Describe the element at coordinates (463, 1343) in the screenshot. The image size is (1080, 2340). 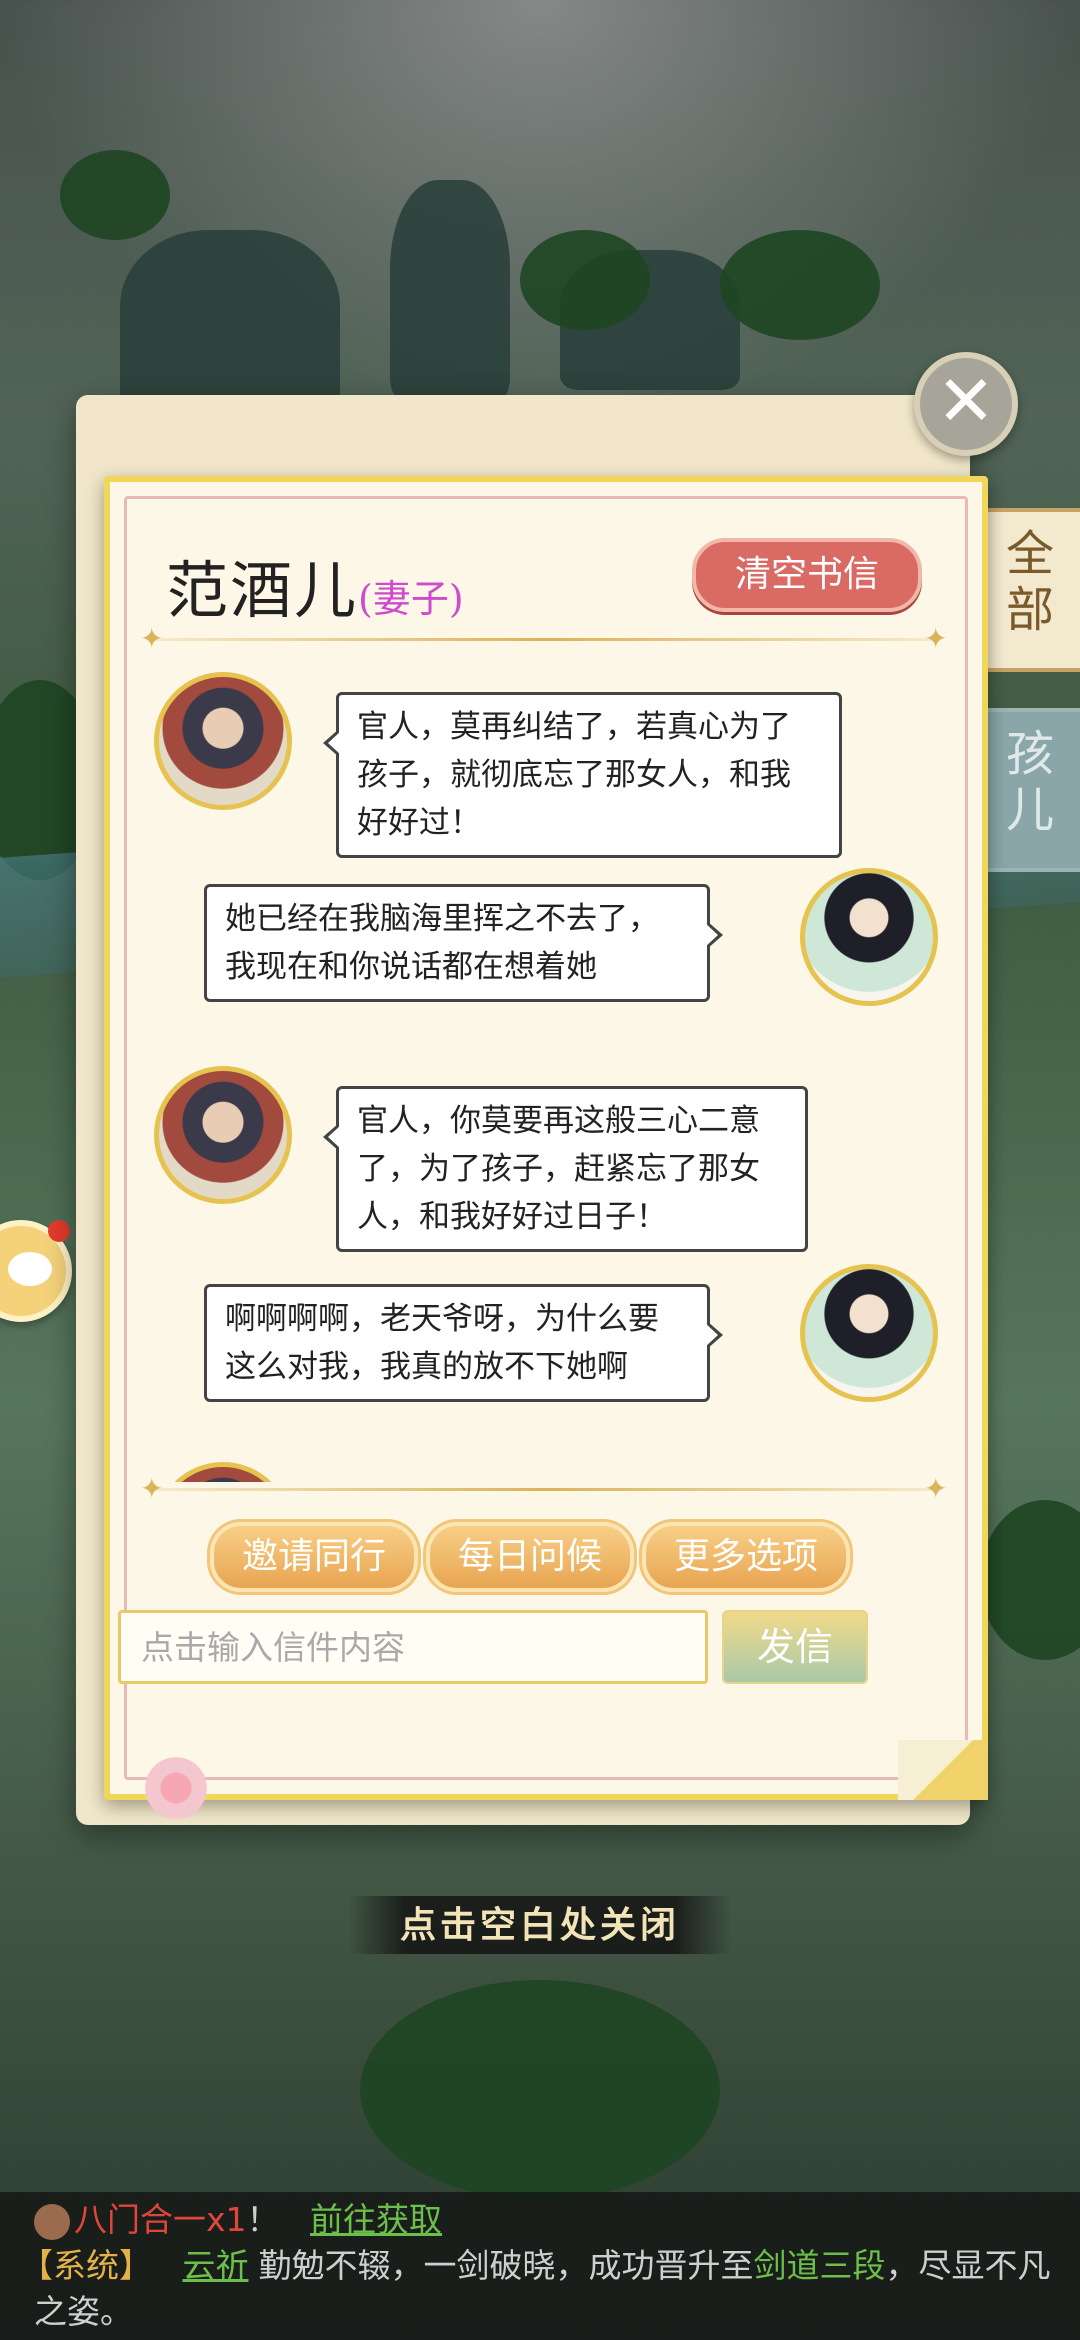
I see `message-bubble: 啊啊啊啊，老天爷呀，为什么要这么对我，我真的放不下她啊` at that location.